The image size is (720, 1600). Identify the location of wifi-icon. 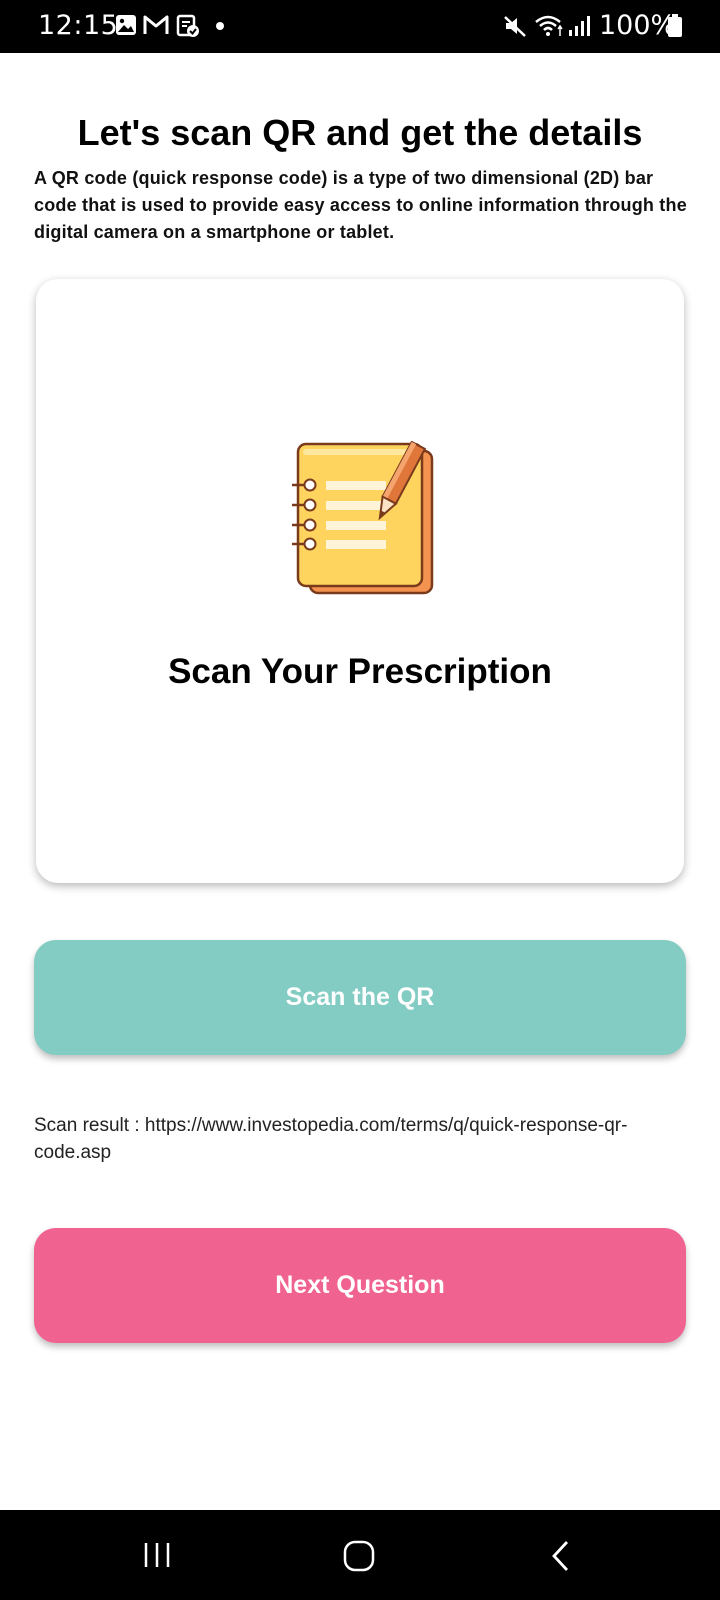
(549, 25).